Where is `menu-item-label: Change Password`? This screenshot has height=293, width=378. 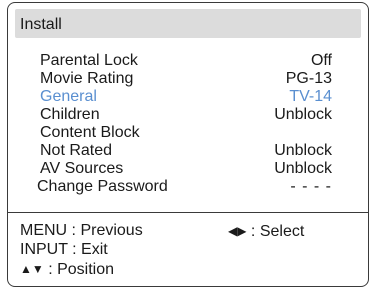 menu-item-label: Change Password is located at coordinates (102, 186).